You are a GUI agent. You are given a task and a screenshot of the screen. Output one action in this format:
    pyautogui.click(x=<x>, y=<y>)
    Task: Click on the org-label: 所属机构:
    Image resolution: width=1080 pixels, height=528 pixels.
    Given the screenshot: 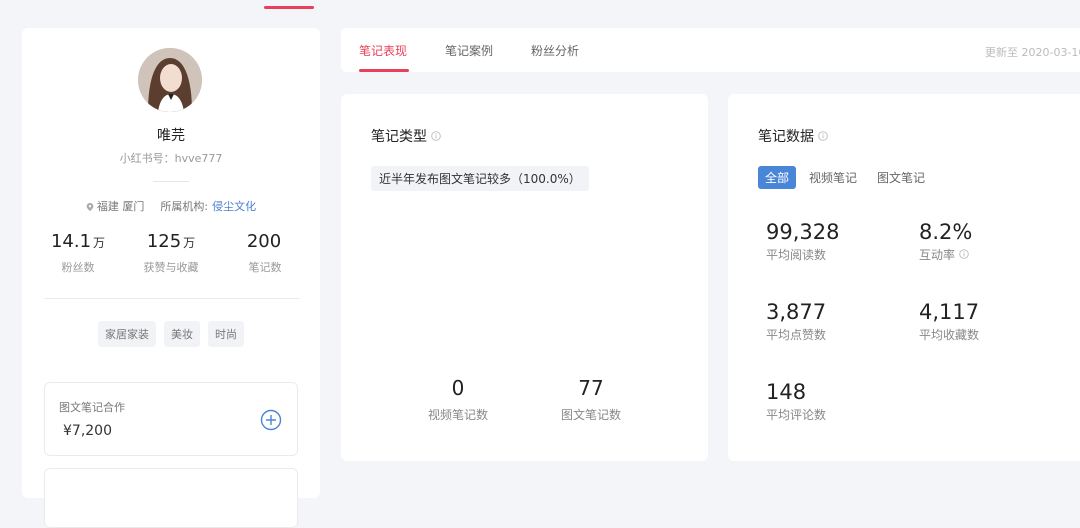 What is the action you would take?
    pyautogui.click(x=184, y=206)
    